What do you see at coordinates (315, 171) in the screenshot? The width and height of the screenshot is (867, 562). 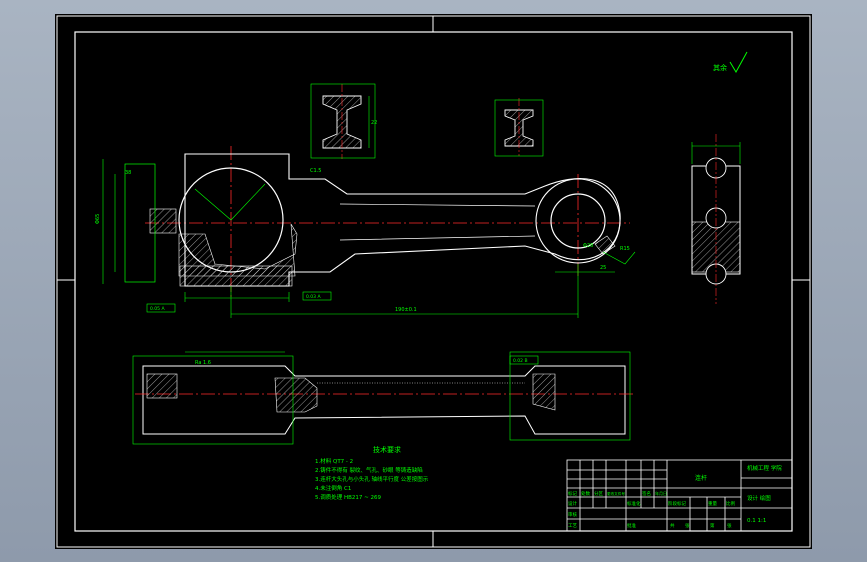 I see `chamfer-dim: C1.5` at bounding box center [315, 171].